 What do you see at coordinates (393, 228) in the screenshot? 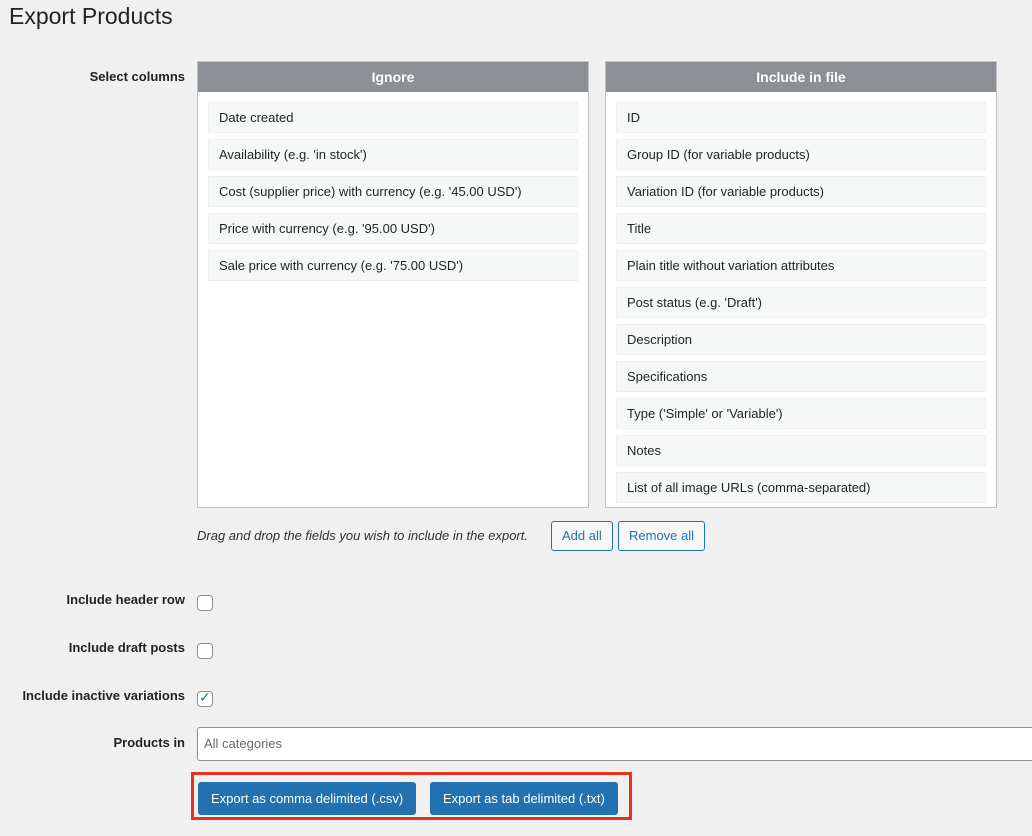
I see `ignore-field-item: Price with currency (e.g. '95.00 USD')` at bounding box center [393, 228].